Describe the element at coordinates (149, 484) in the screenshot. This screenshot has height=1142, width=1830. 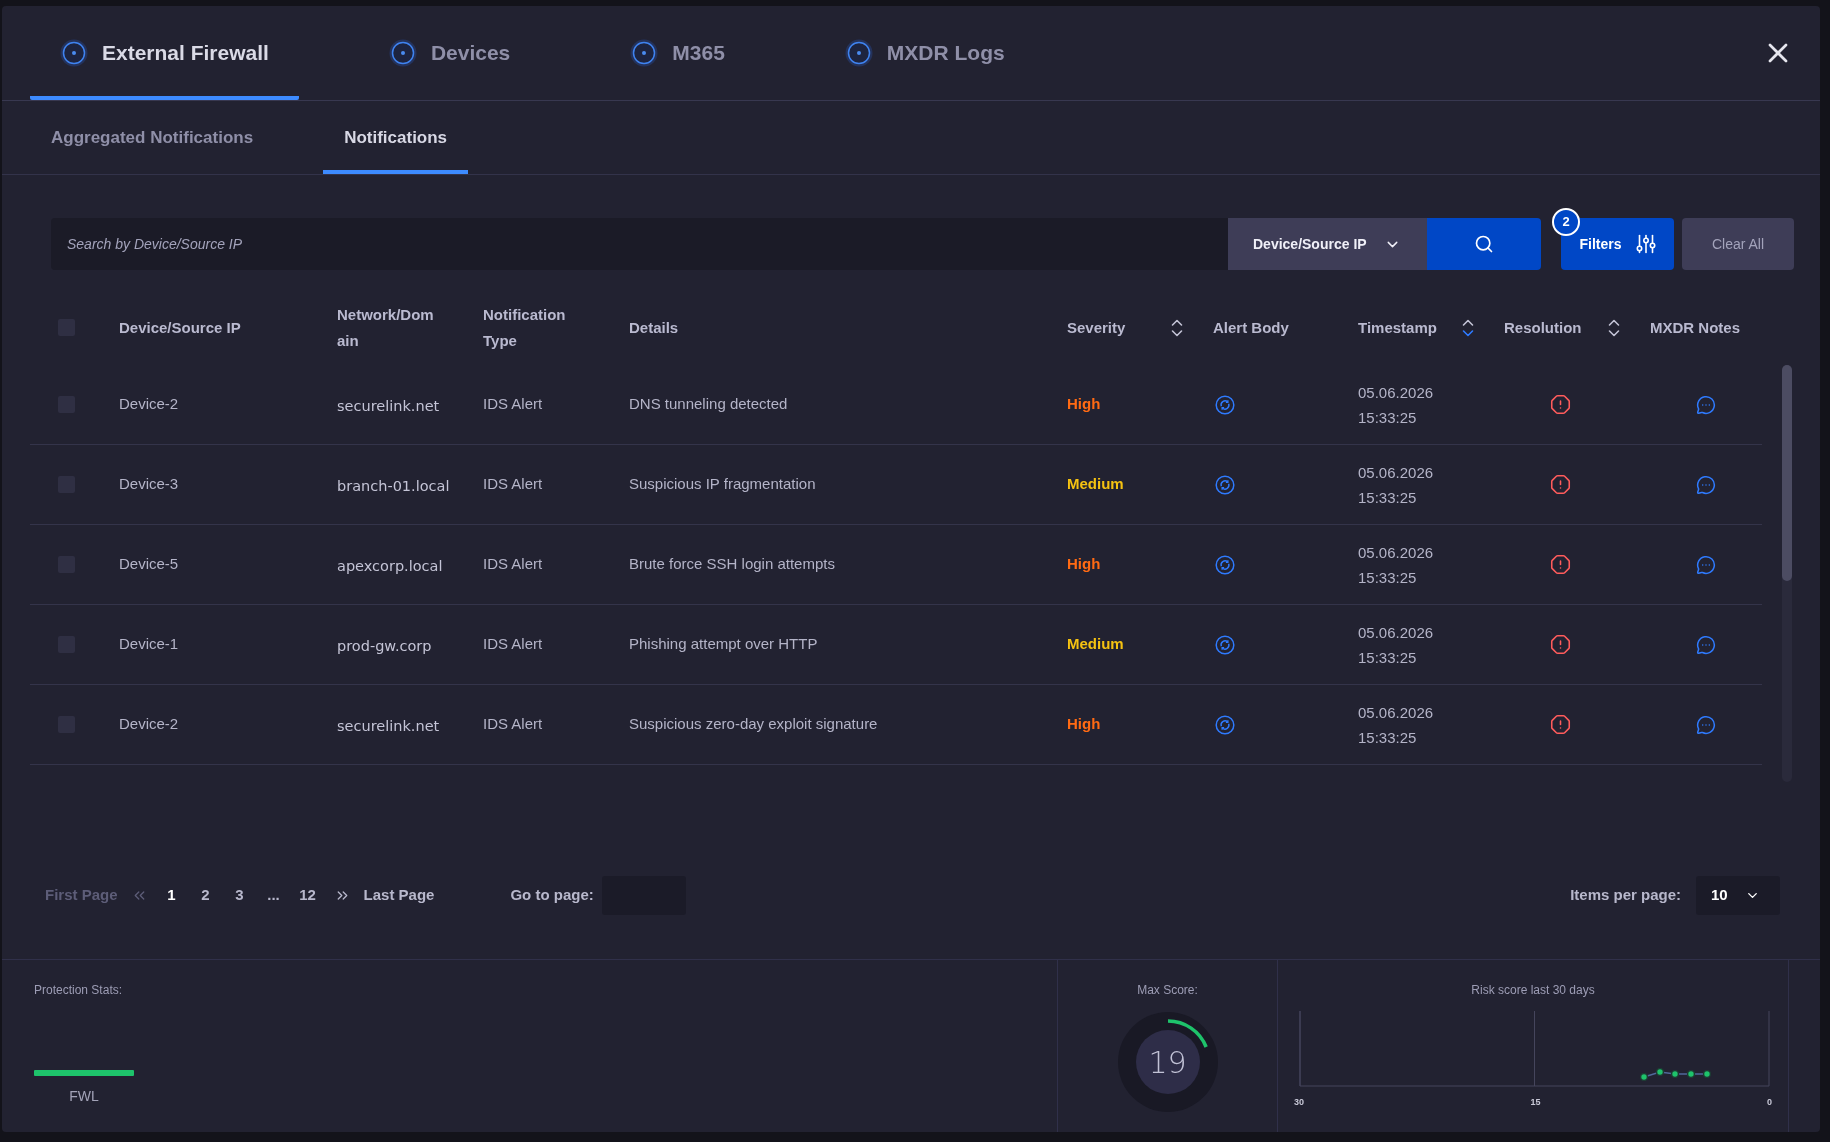
I see `device-text: Device-3` at that location.